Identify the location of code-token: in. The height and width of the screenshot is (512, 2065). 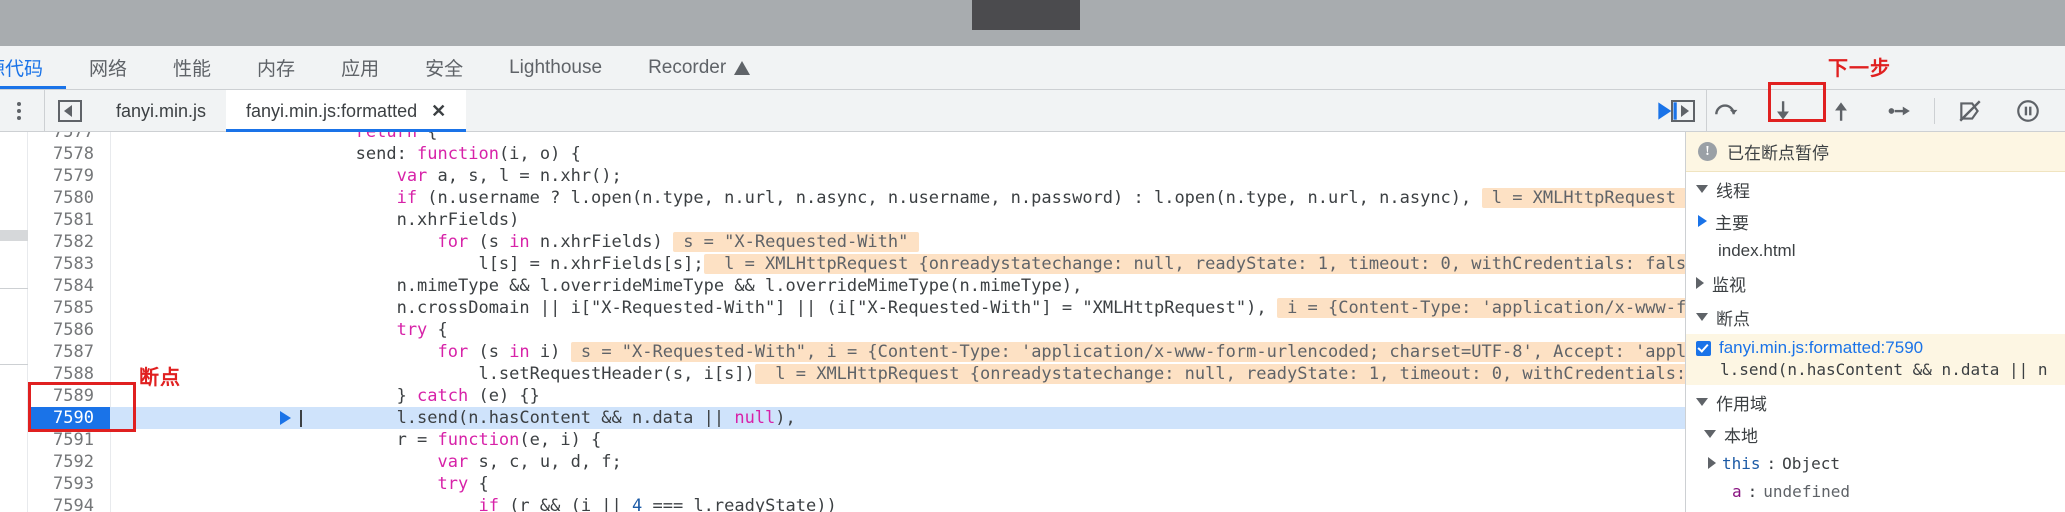
(519, 352).